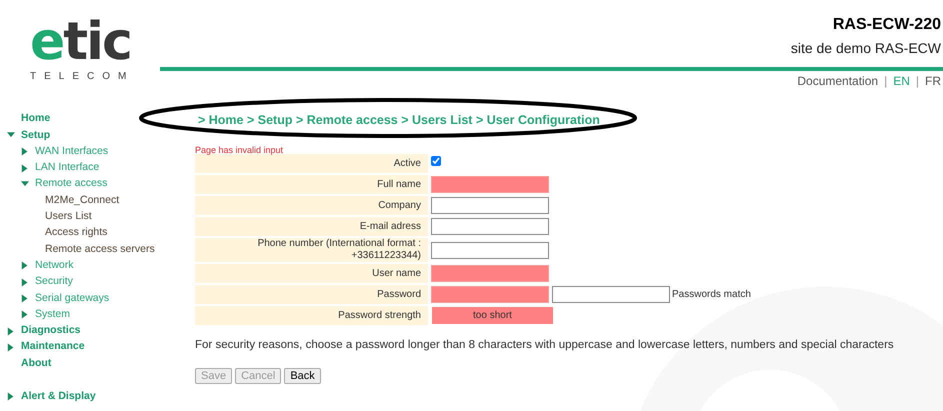  What do you see at coordinates (379, 315) in the screenshot?
I see `field-label: Password strength` at bounding box center [379, 315].